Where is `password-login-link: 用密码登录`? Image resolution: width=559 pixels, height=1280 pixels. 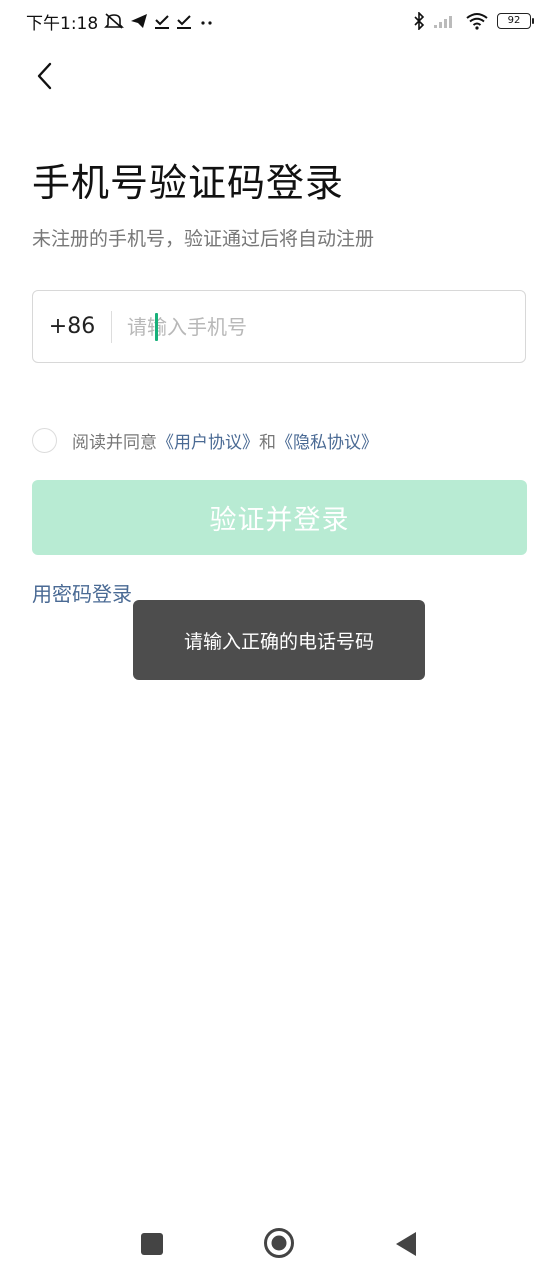
password-login-link: 用密码登录 is located at coordinates (82, 592).